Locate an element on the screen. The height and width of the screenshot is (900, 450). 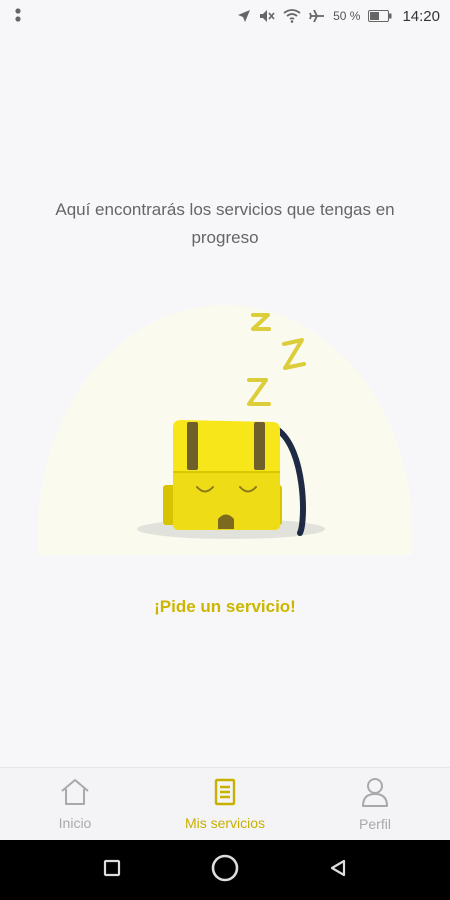
menu-dots-icon is located at coordinates (18, 16).